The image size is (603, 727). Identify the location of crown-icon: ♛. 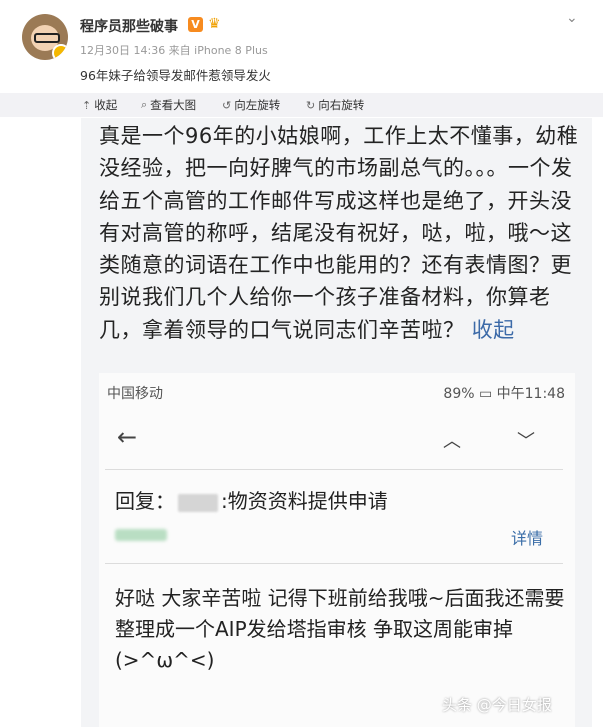
(214, 24).